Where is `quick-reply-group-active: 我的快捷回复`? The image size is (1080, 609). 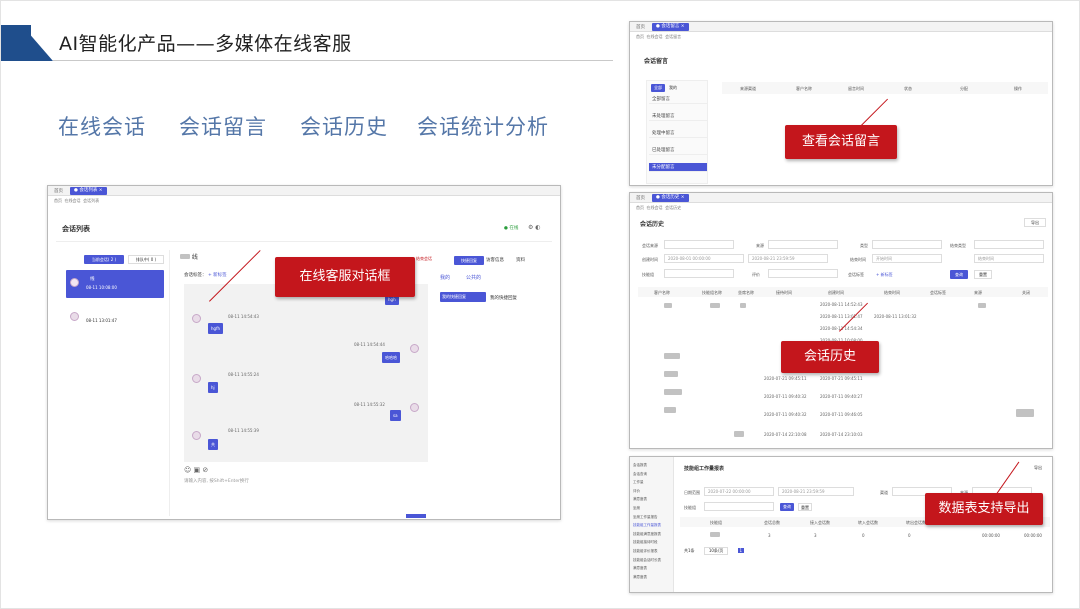 quick-reply-group-active: 我的快捷回复 is located at coordinates (463, 297).